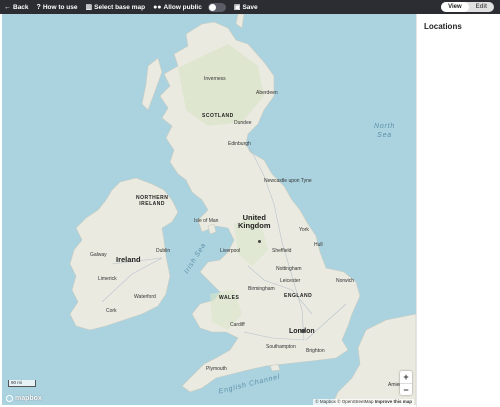 The height and width of the screenshot is (407, 500). I want to click on shetland-shape, so click(240, 21).